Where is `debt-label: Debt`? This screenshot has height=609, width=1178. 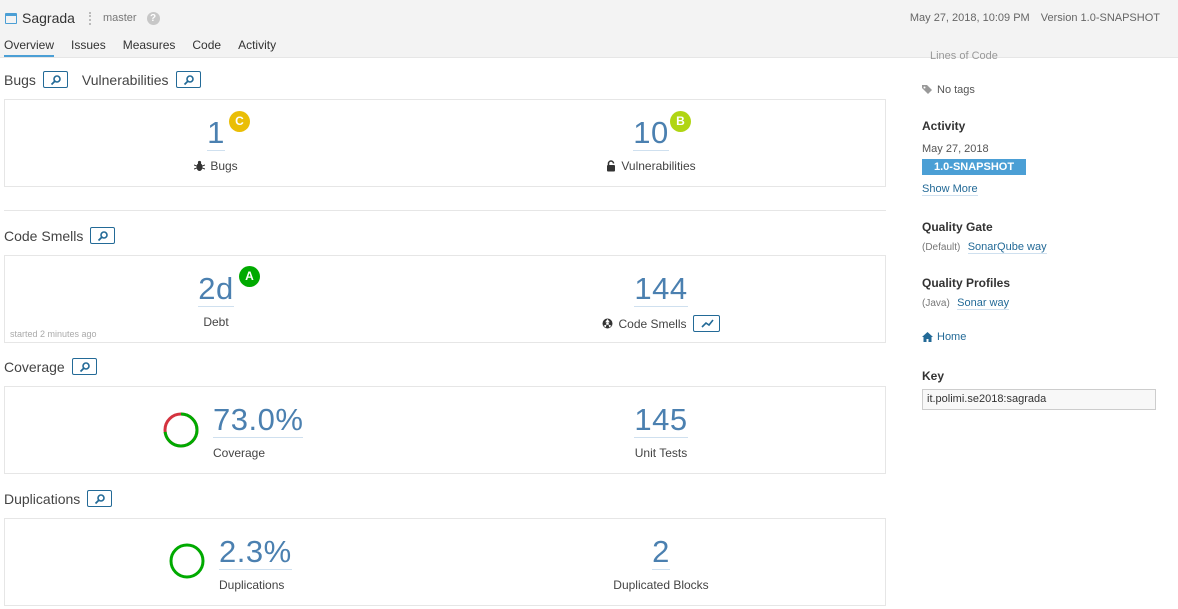
debt-label: Debt is located at coordinates (216, 322).